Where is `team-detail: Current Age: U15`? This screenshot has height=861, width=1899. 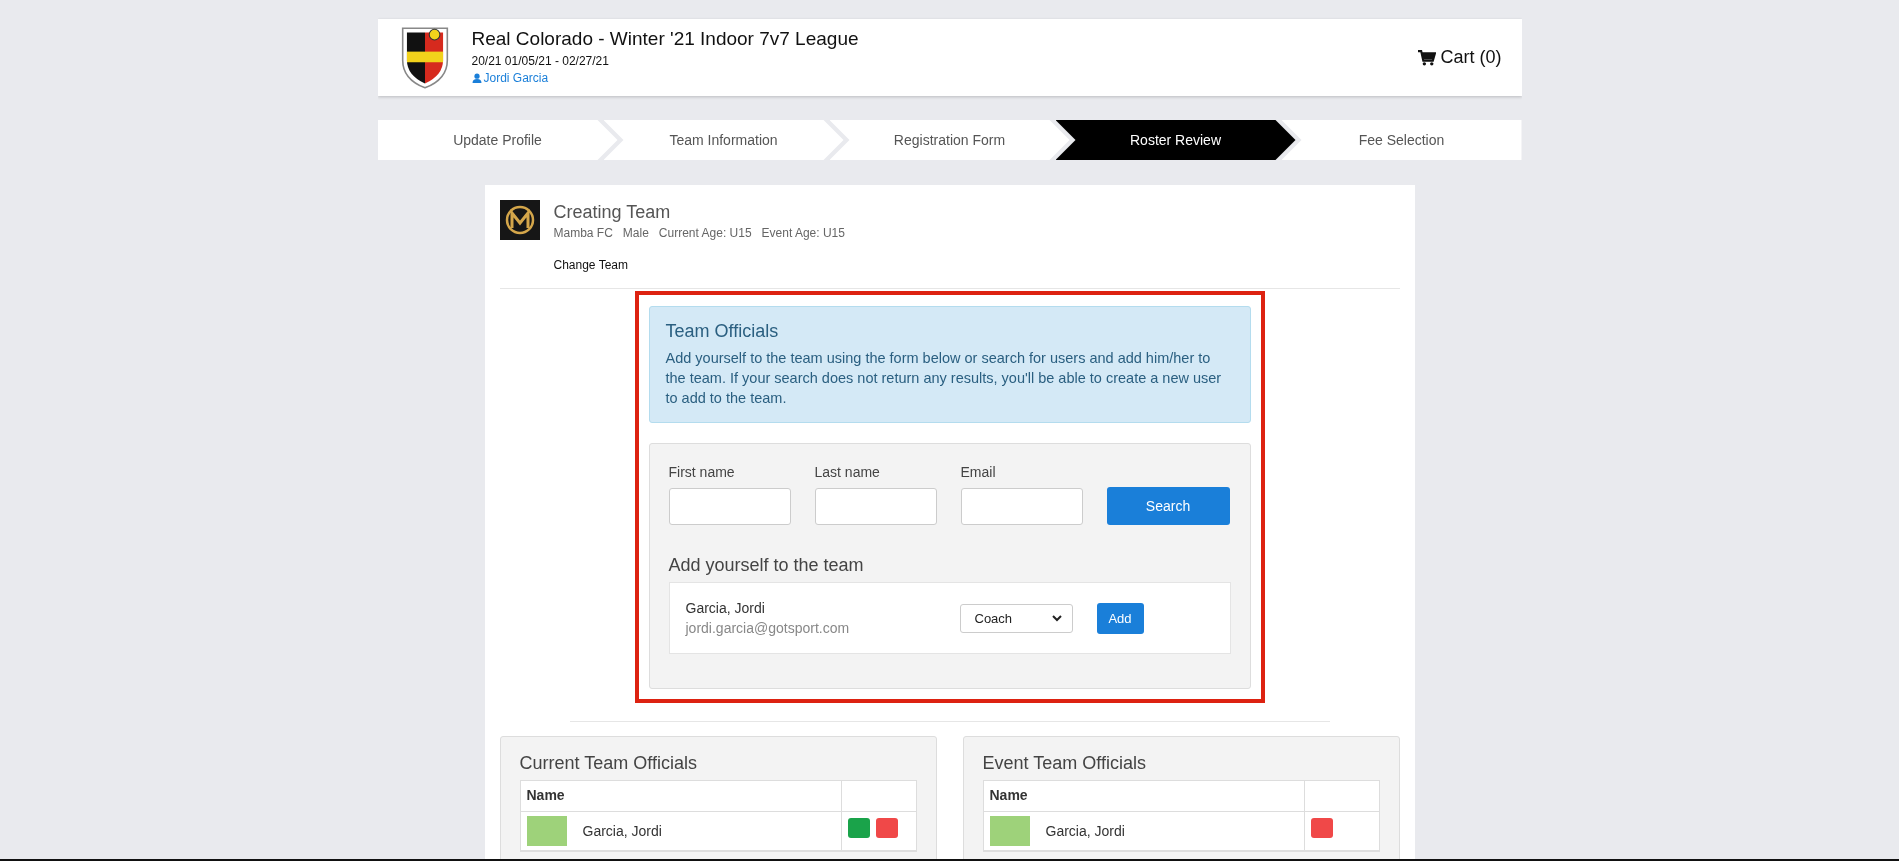 team-detail: Current Age: U15 is located at coordinates (705, 233).